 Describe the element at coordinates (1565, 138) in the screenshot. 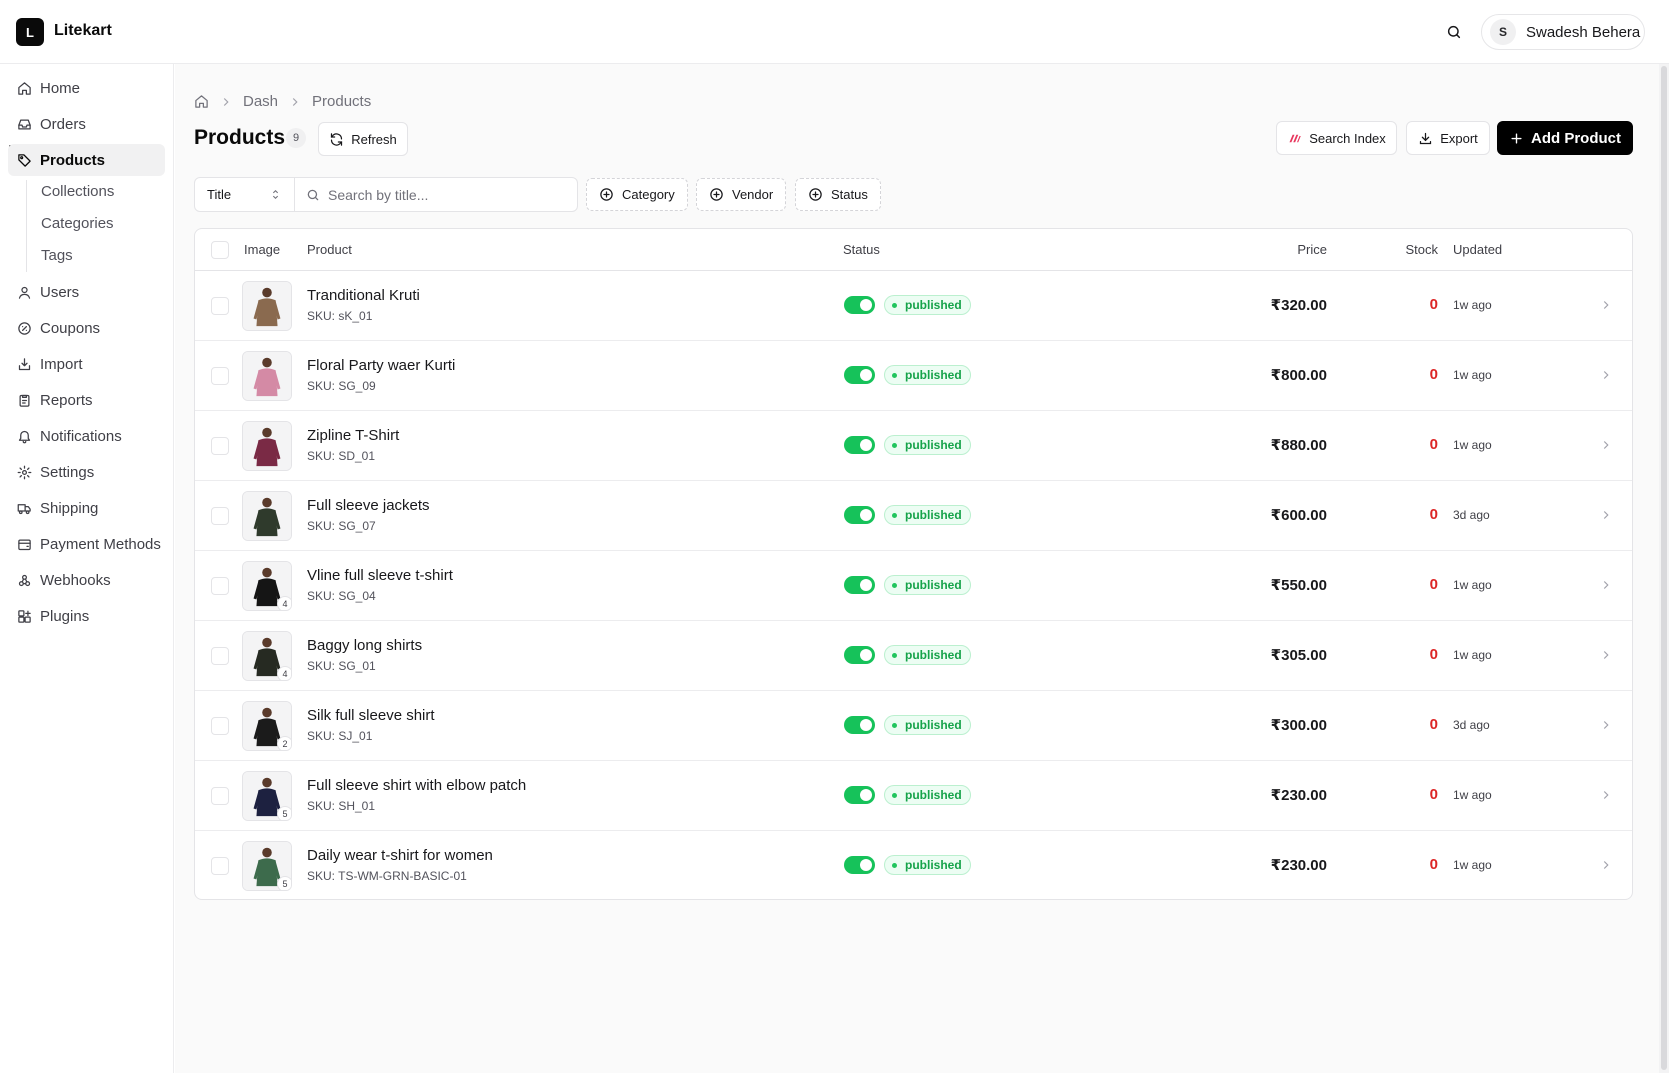

I see `add-product-button: Add Product` at that location.